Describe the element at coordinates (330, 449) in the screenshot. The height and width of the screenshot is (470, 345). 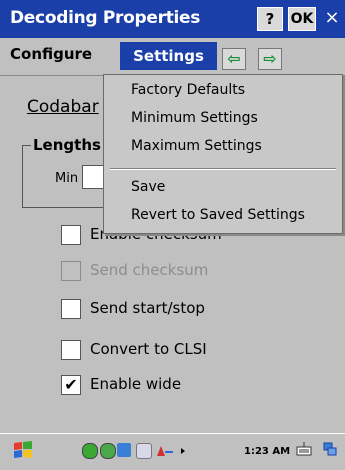
I see `network-status-icon` at that location.